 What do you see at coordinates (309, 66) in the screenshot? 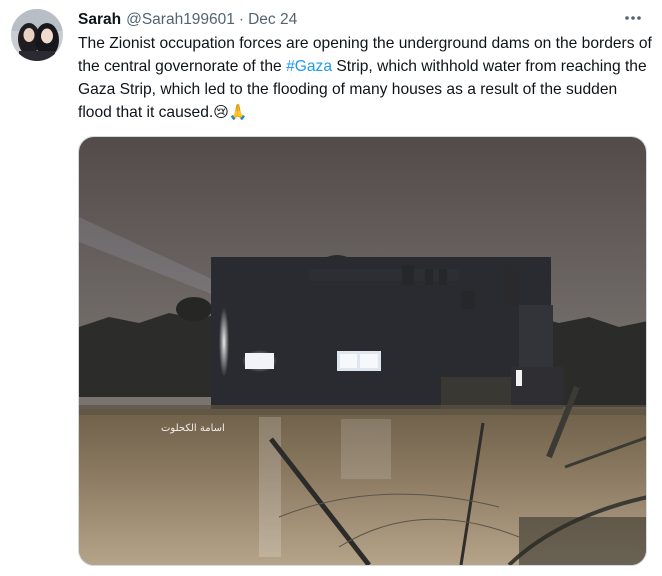
I see `hashtag-link: #Gaza` at bounding box center [309, 66].